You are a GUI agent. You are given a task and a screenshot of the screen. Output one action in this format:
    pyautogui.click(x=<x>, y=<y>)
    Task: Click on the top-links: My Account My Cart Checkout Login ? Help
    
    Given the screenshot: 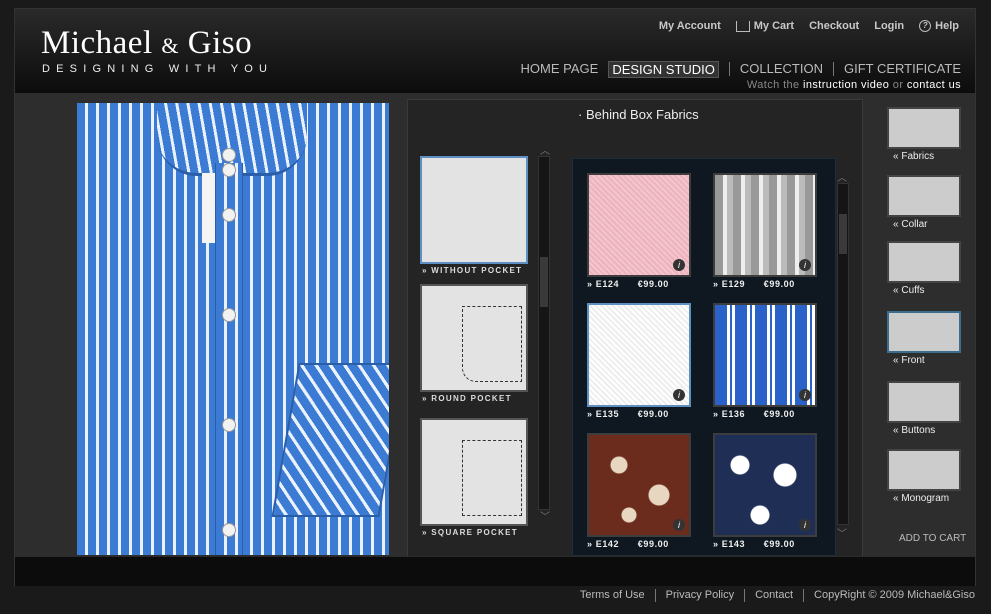 What is the action you would take?
    pyautogui.click(x=809, y=26)
    